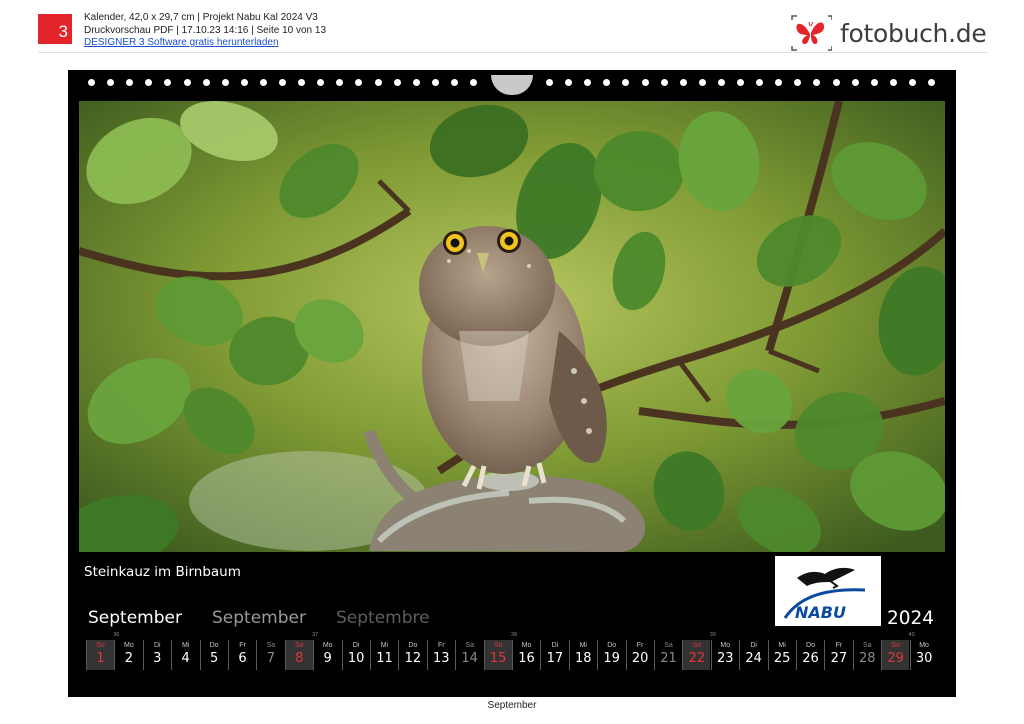 The height and width of the screenshot is (724, 1024). What do you see at coordinates (63, 31) in the screenshot?
I see `page-number: 3` at bounding box center [63, 31].